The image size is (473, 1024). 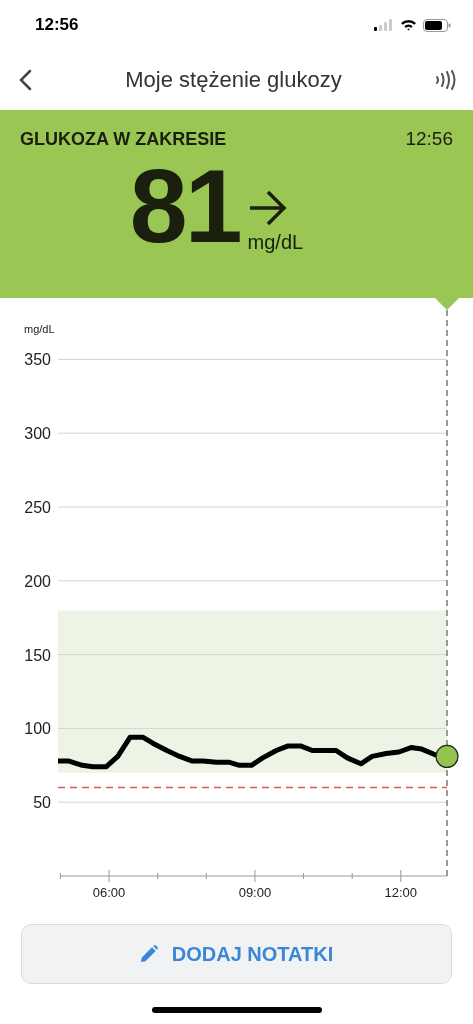 I want to click on axis-label: 12:00, so click(x=401, y=892).